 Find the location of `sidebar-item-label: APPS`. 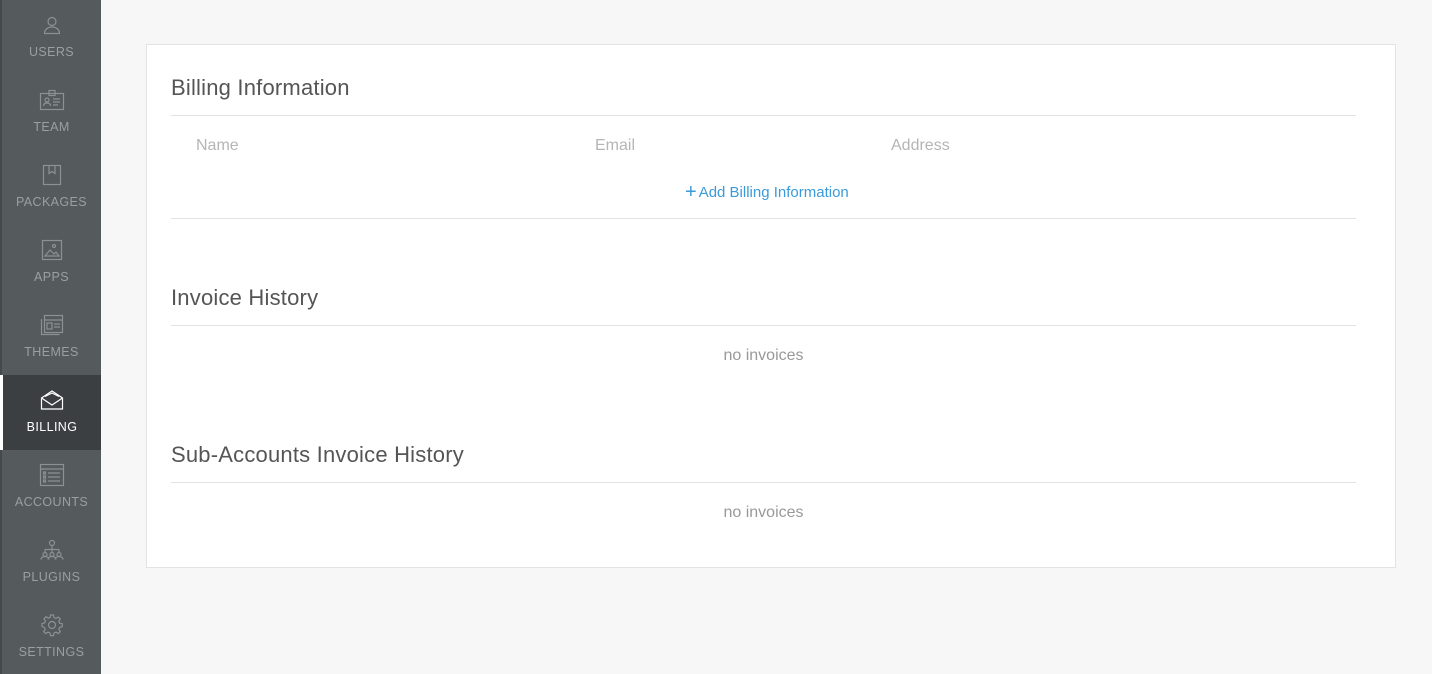

sidebar-item-label: APPS is located at coordinates (51, 277).